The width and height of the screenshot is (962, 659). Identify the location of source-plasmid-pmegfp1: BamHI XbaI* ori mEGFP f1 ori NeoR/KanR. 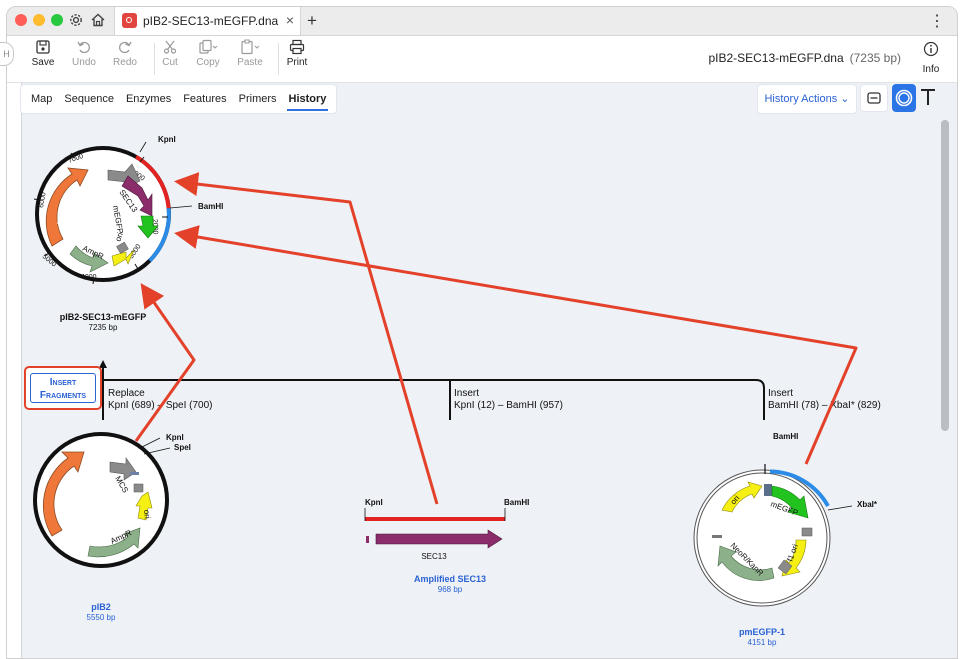
(785, 519).